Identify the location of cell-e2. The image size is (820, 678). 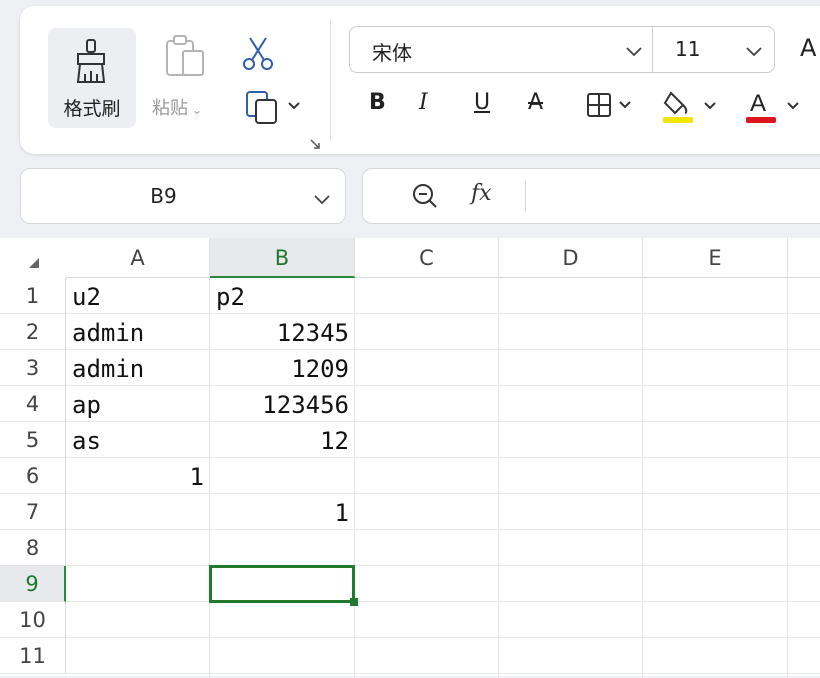
(715, 332).